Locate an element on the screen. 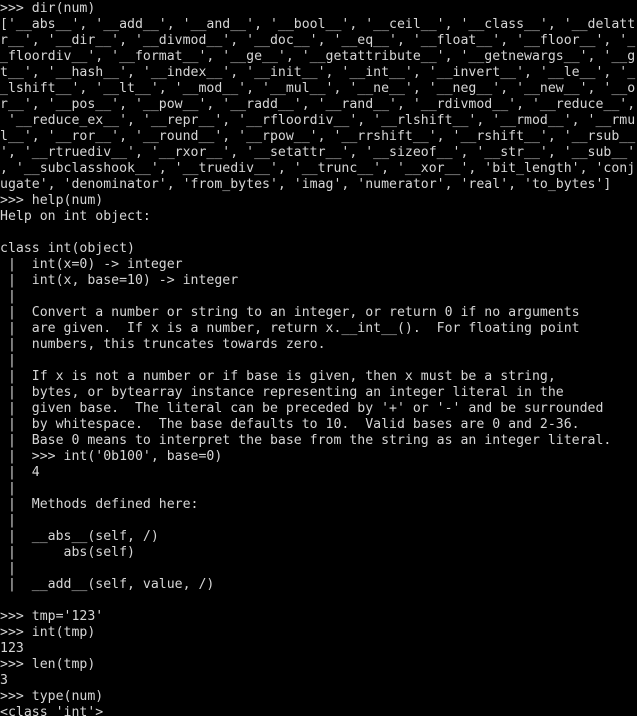 This screenshot has height=716, width=637. terminal-line: | abs(self) is located at coordinates (67, 552).